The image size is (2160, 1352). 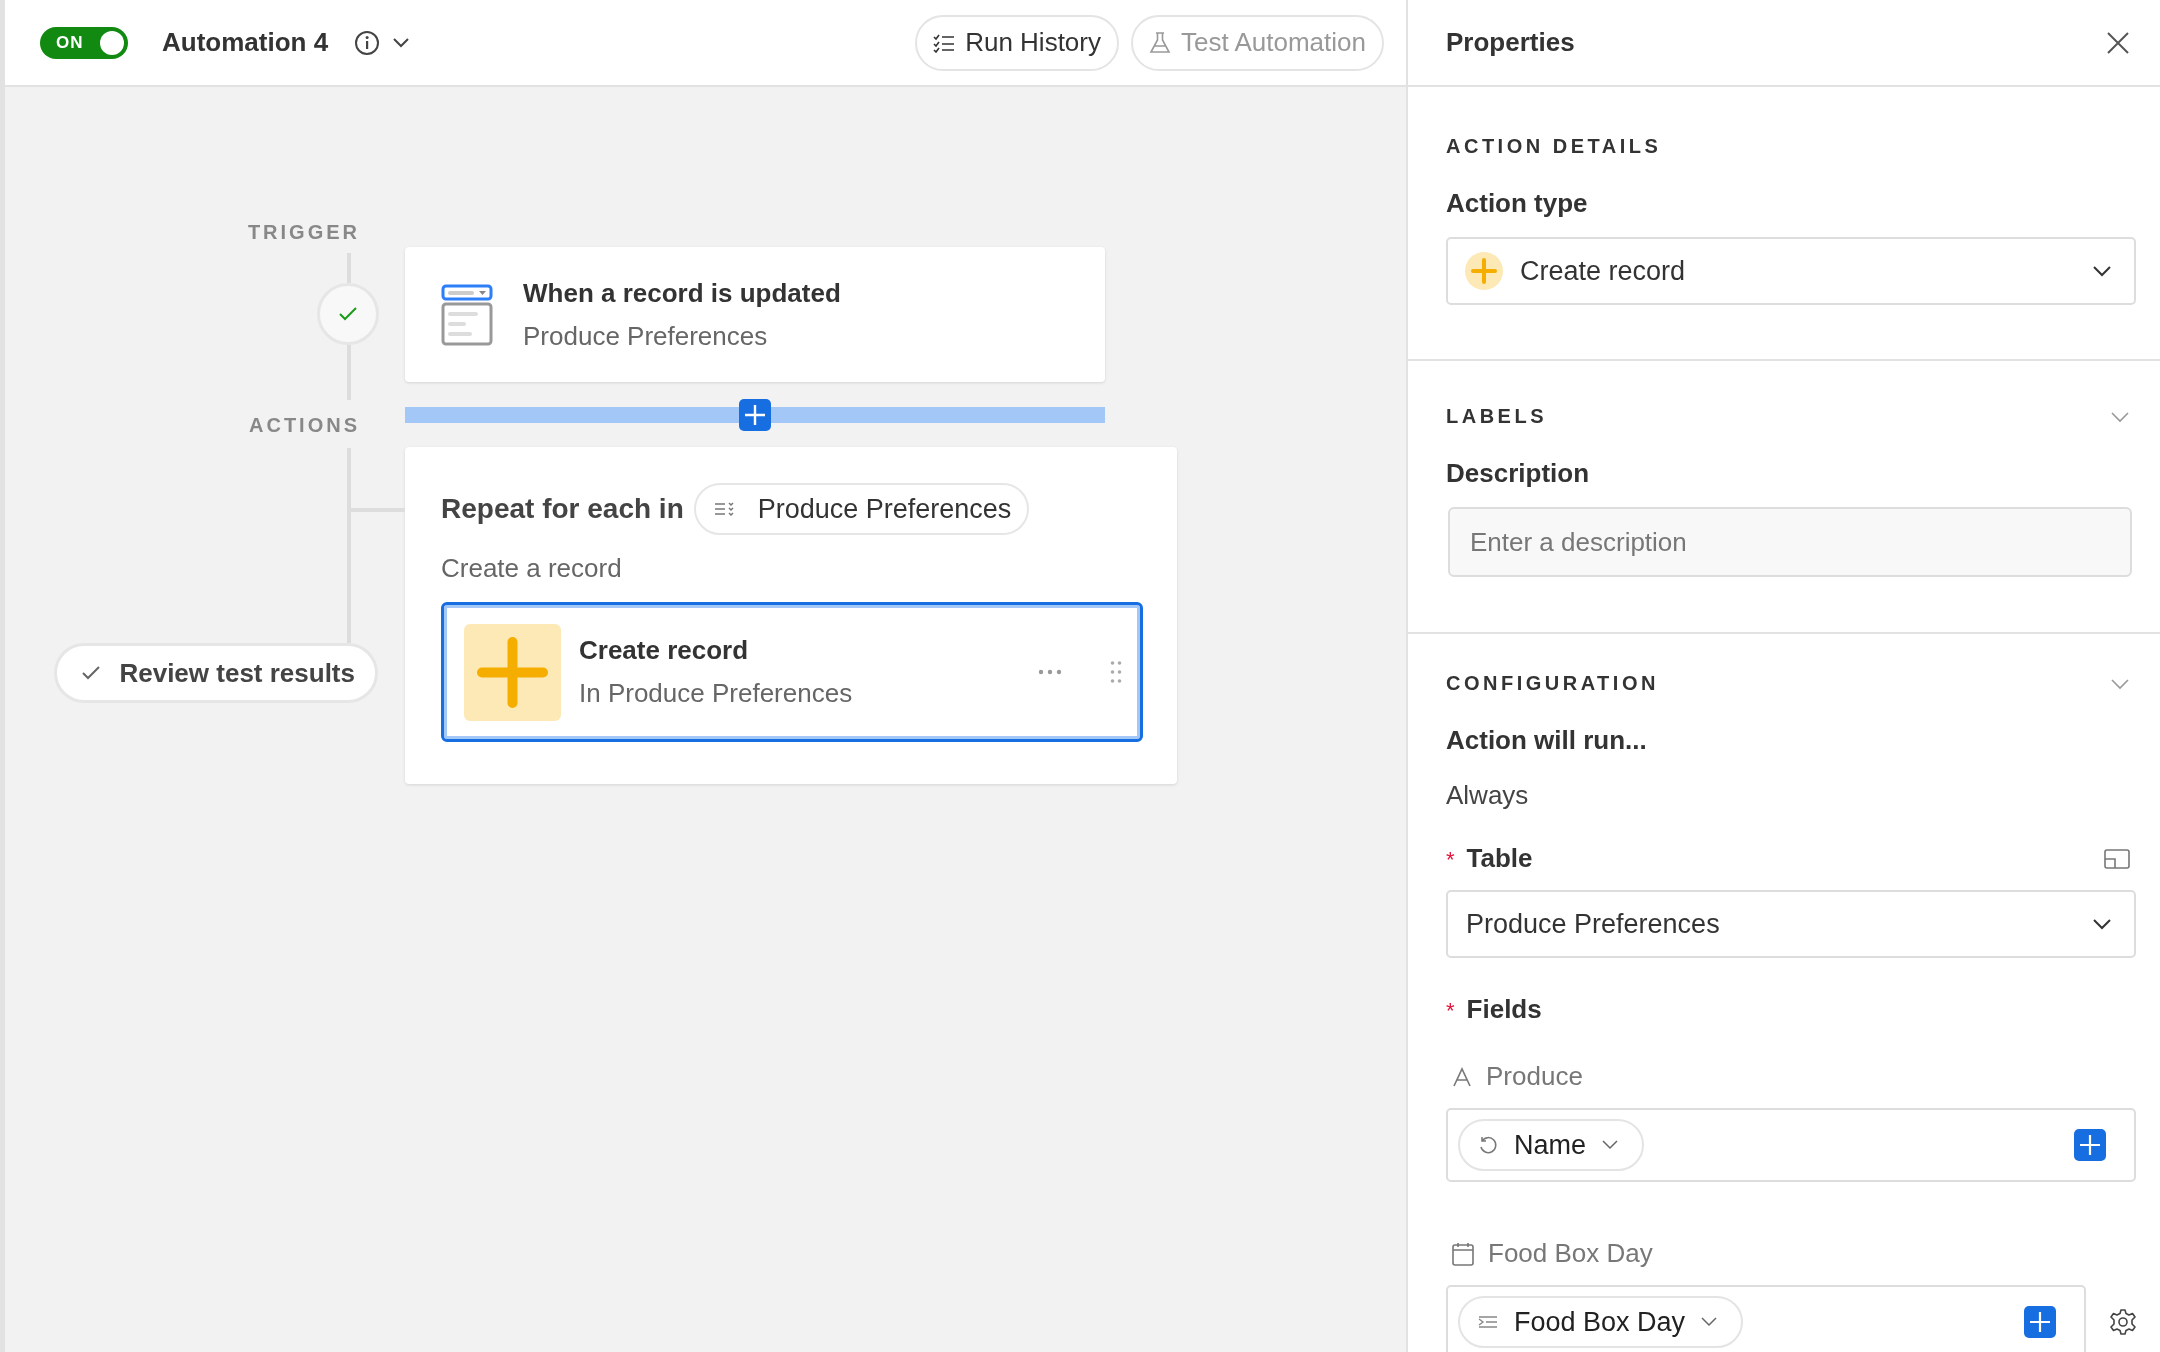 What do you see at coordinates (664, 650) in the screenshot?
I see `action-title: Create record` at bounding box center [664, 650].